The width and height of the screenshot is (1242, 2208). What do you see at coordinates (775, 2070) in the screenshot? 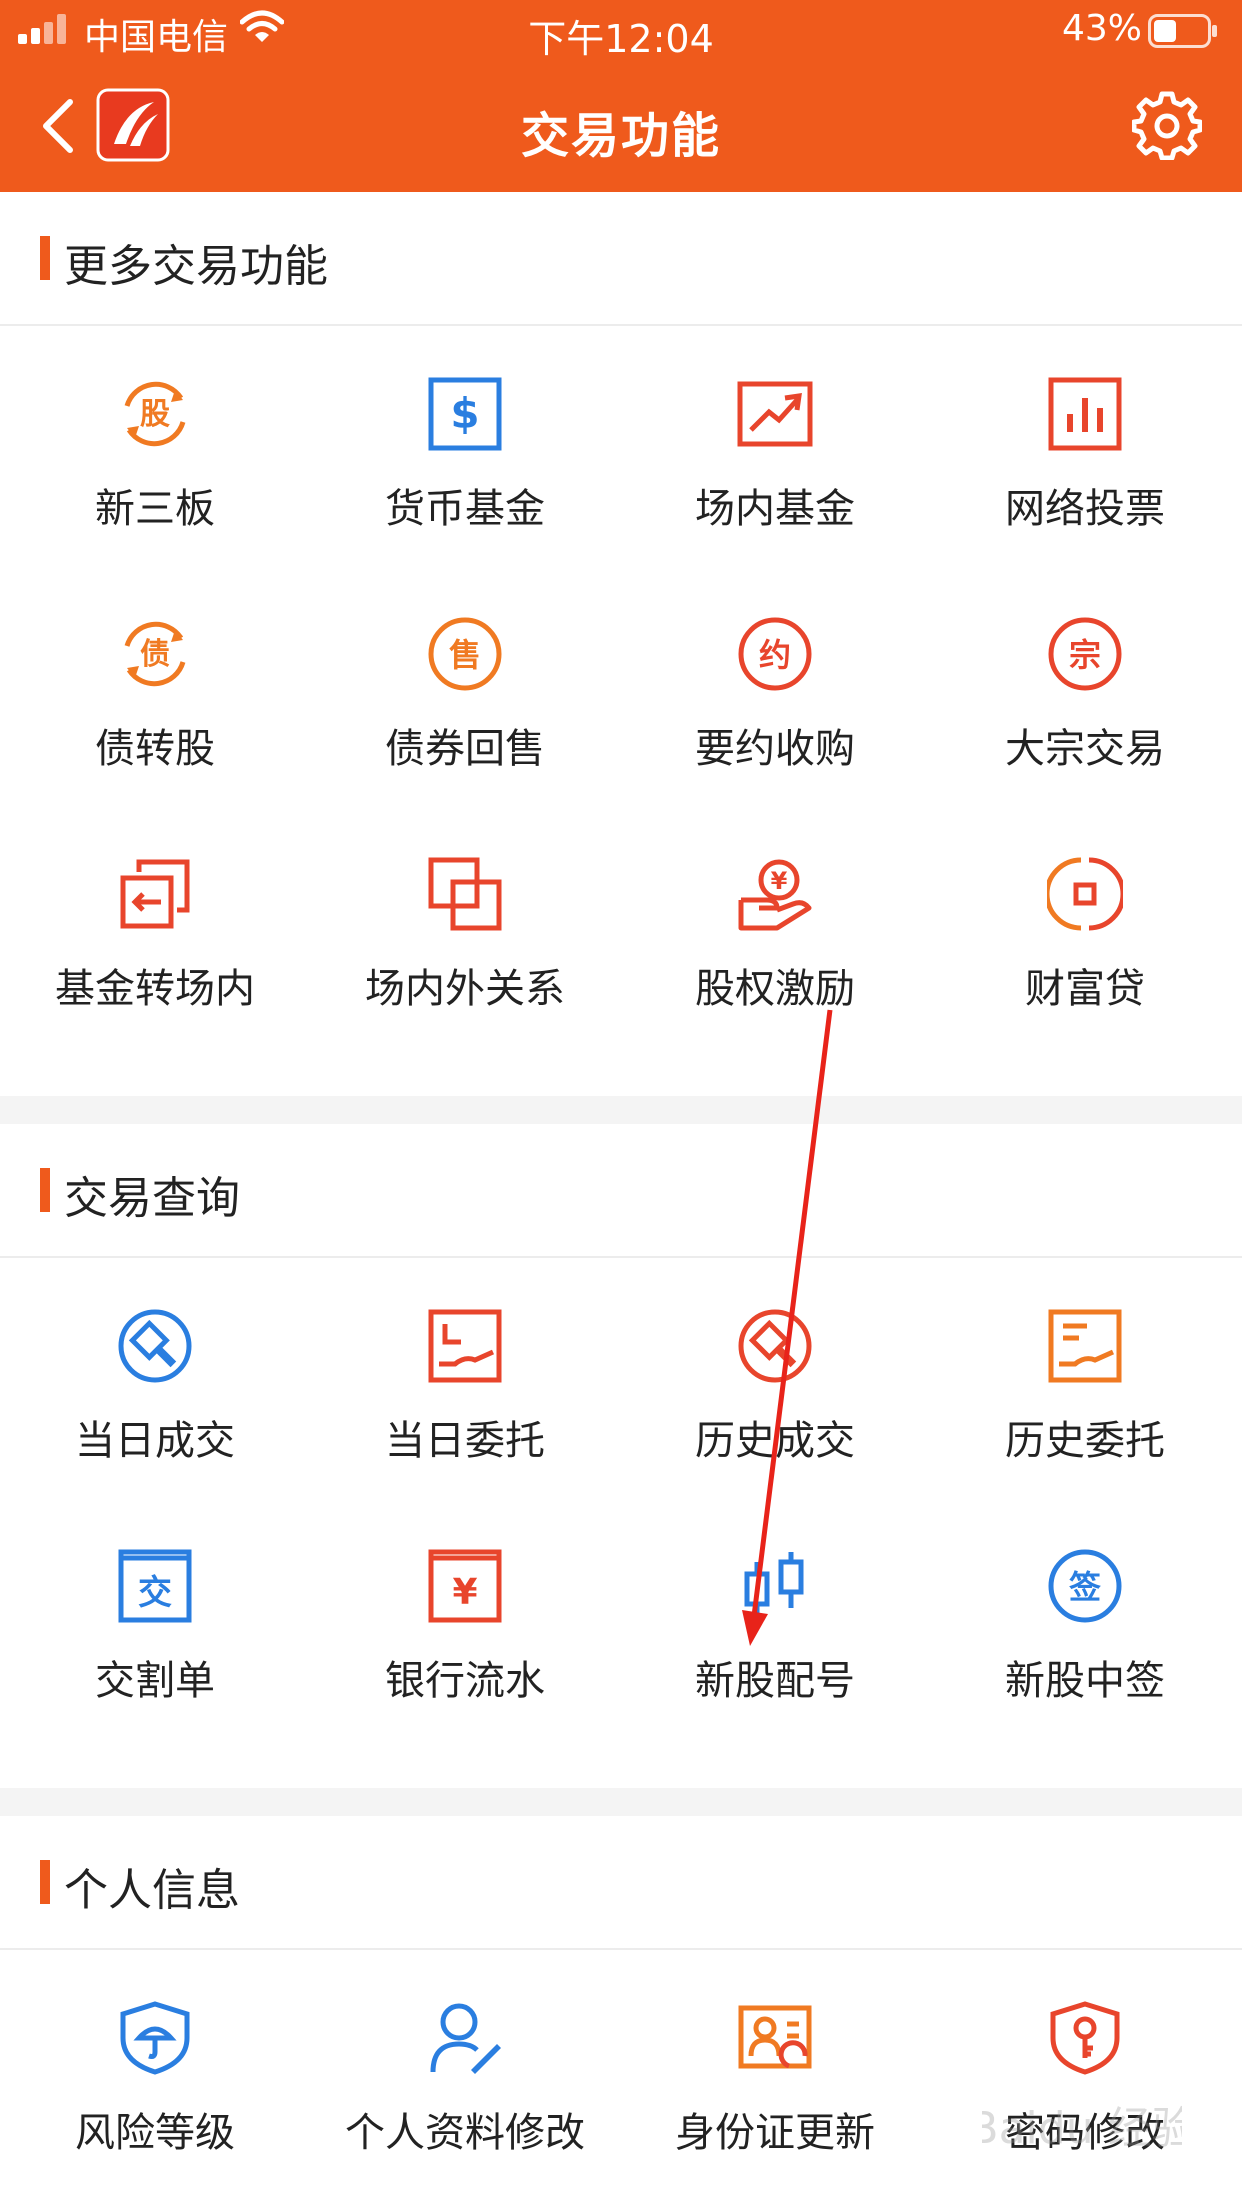
I see `grid-item-id-update: 身份证更新` at bounding box center [775, 2070].